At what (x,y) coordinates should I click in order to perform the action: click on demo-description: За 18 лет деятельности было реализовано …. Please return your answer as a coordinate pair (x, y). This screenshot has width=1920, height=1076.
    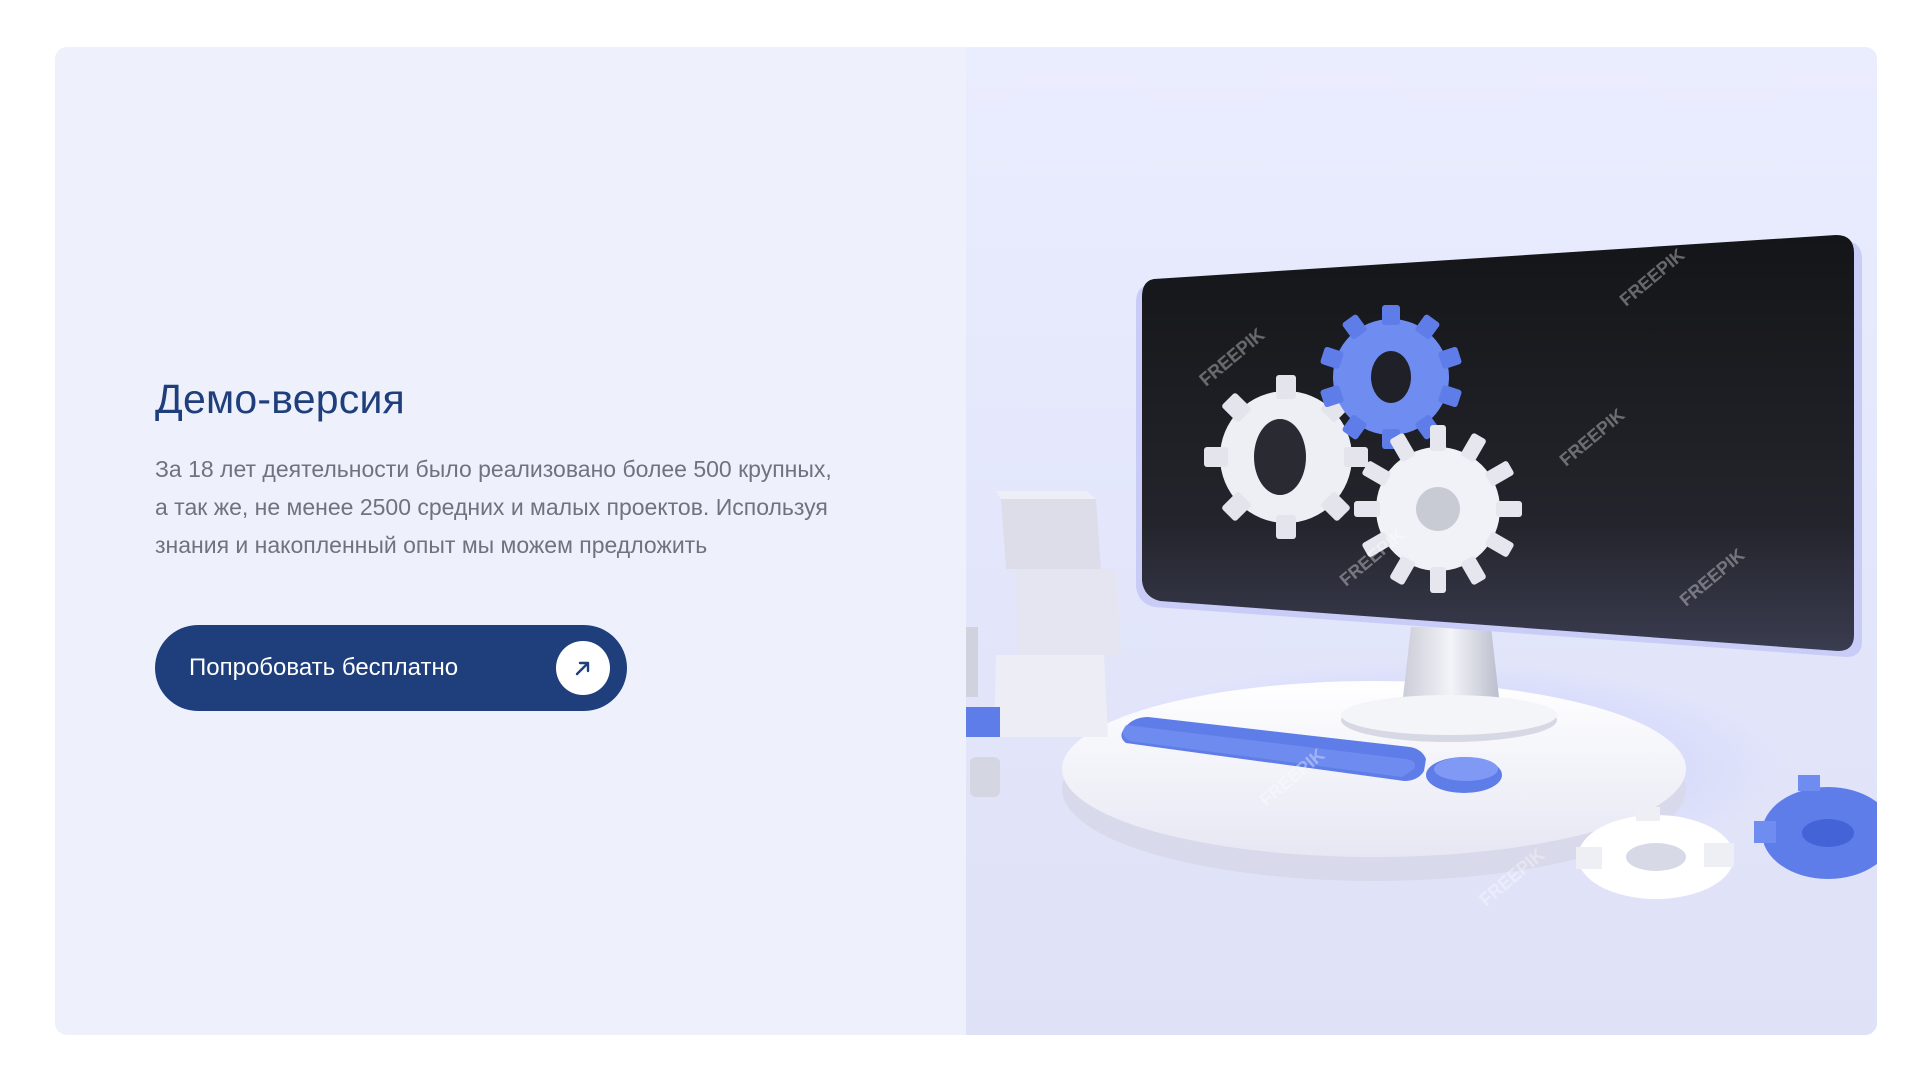
    Looking at the image, I should click on (493, 507).